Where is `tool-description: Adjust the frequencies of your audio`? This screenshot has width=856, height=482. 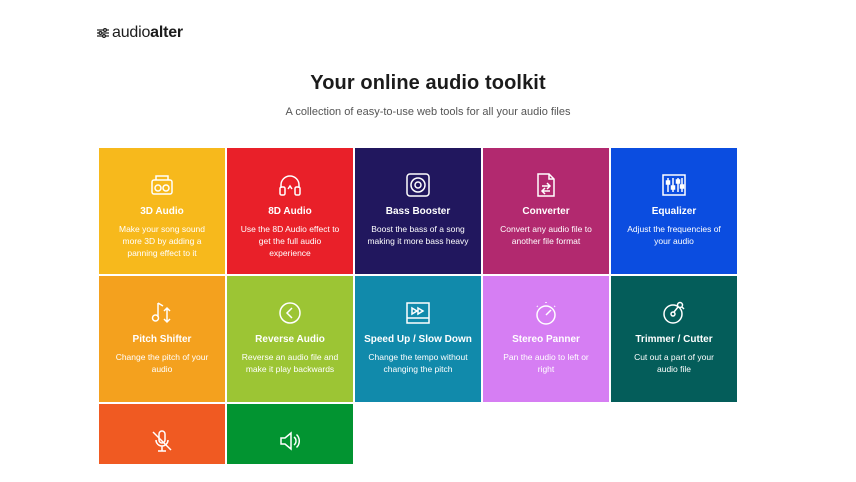
tool-description: Adjust the frequencies of your audio is located at coordinates (674, 235).